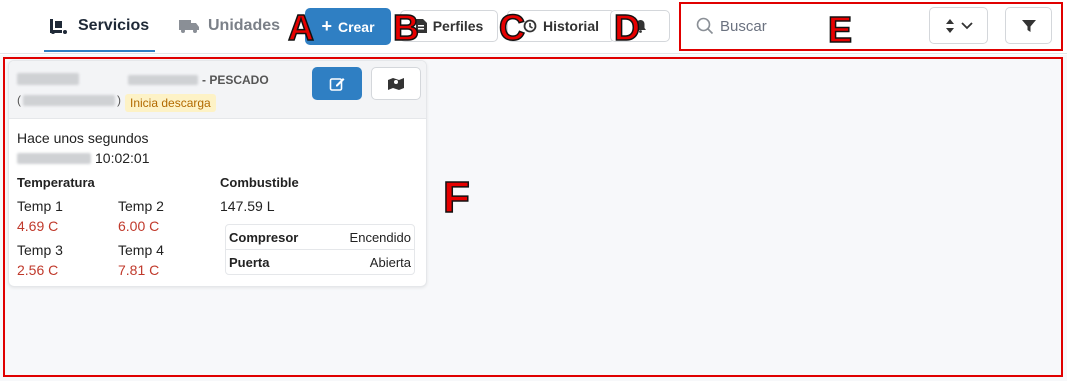 Image resolution: width=1067 pixels, height=381 pixels. I want to click on marker-c: C, so click(512, 27).